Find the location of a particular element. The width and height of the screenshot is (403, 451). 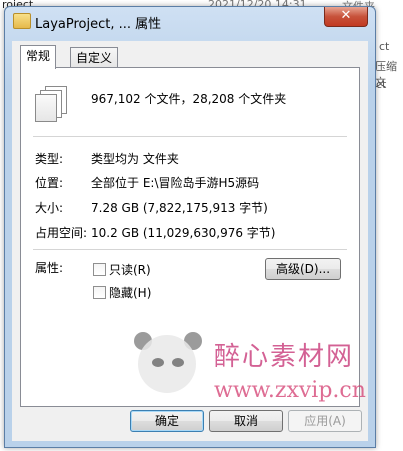

size-label: 大小: is located at coordinates (49, 208).